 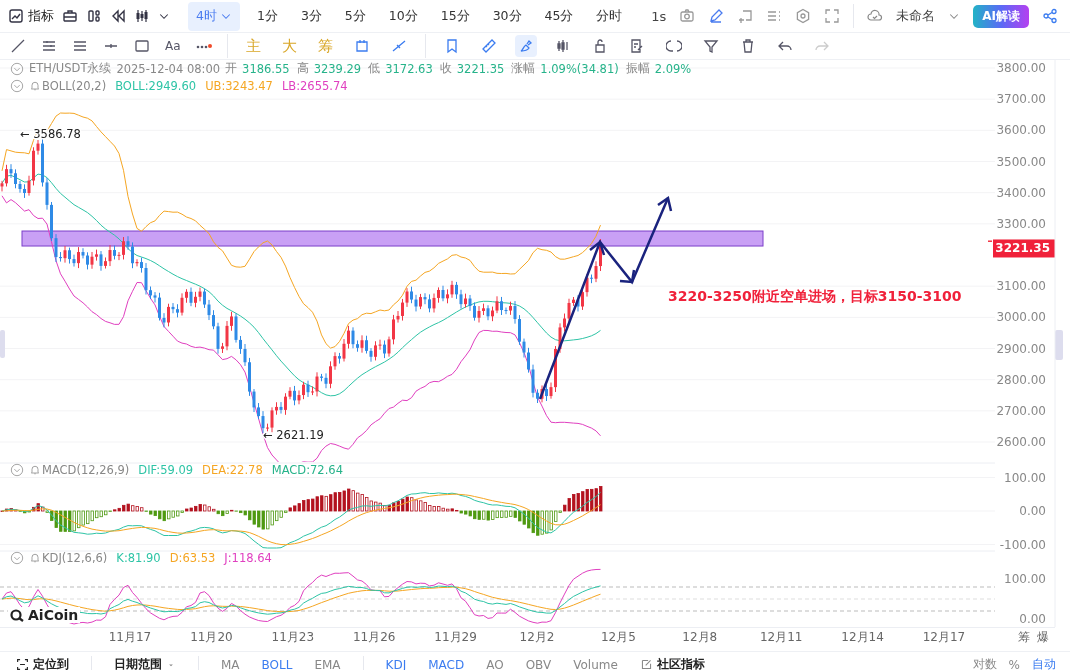 What do you see at coordinates (232, 470) in the screenshot?
I see `indicator-value: DEA:22.78` at bounding box center [232, 470].